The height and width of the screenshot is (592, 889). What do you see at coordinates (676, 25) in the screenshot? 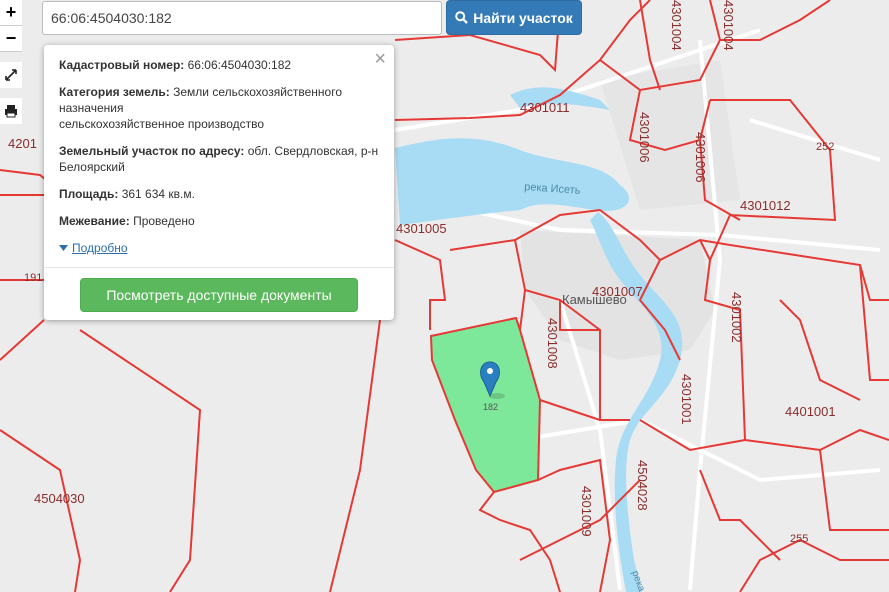
I see `quarter-label-4301004a: 4301004` at bounding box center [676, 25].